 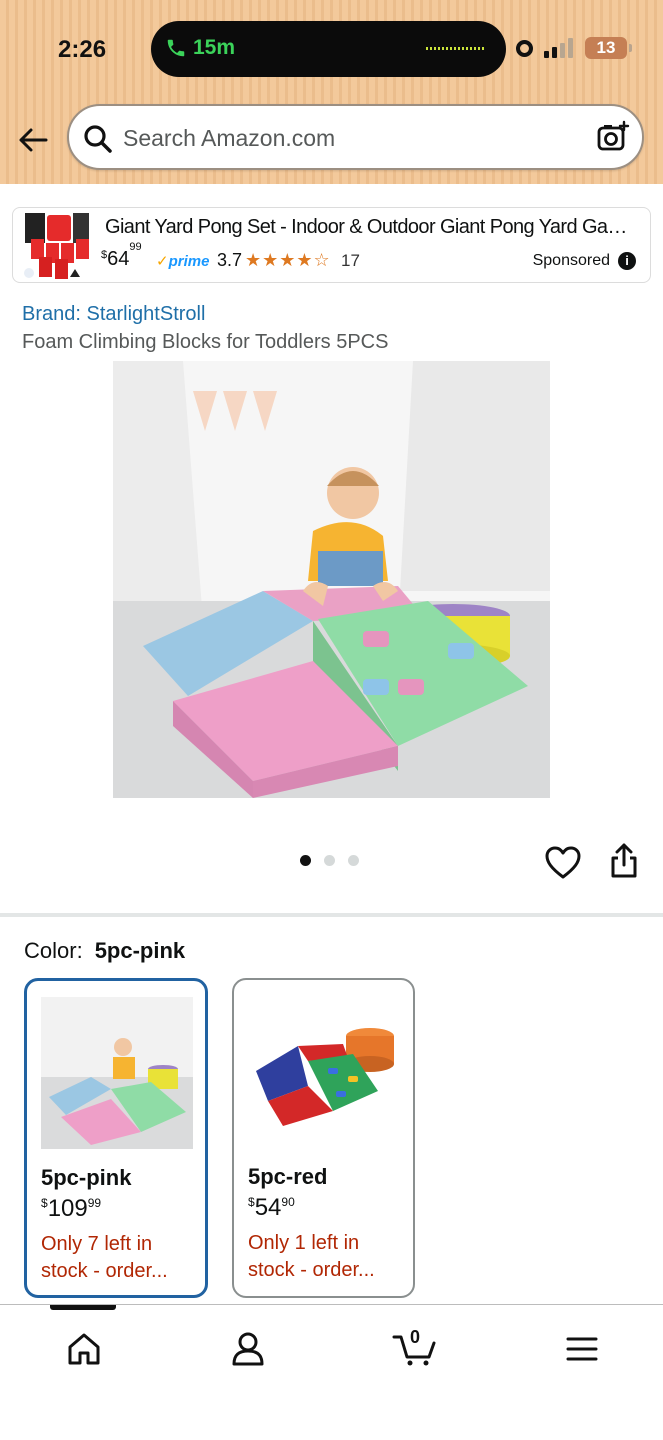 I want to click on ad-price: $6499, so click(x=121, y=255).